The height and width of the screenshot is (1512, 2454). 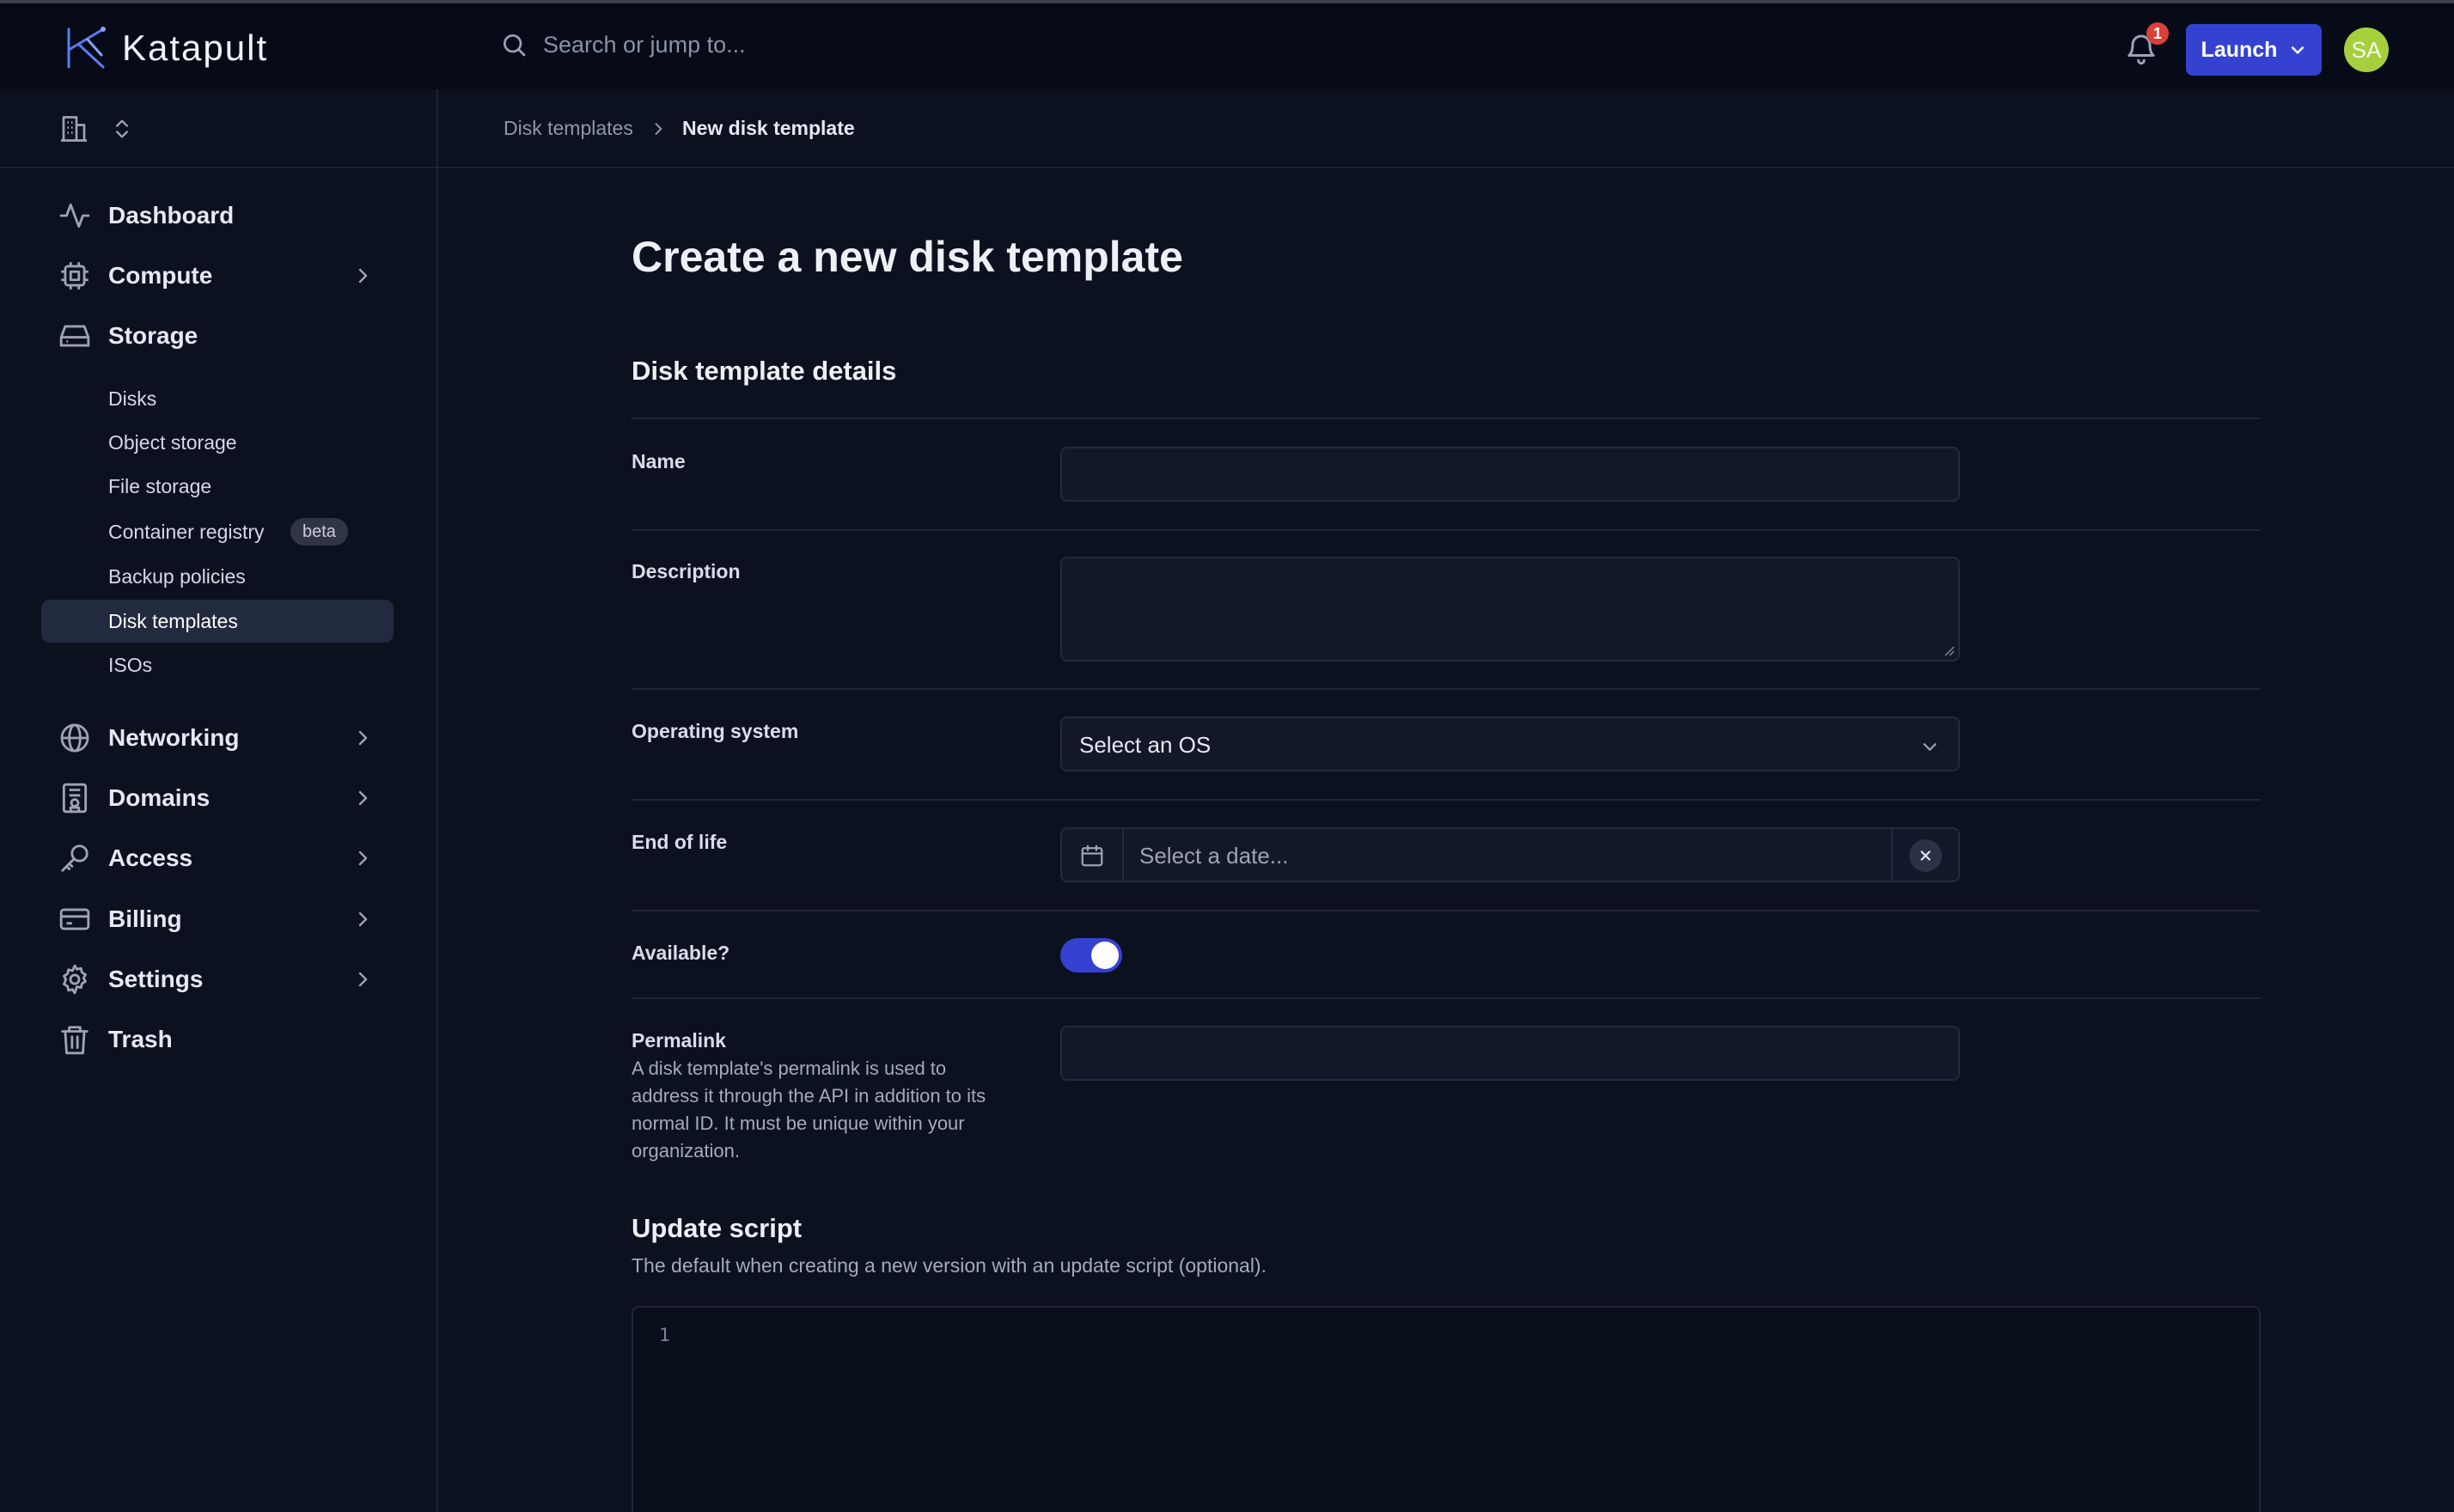 I want to click on sidebar-item-billing: Billing, so click(x=217, y=919).